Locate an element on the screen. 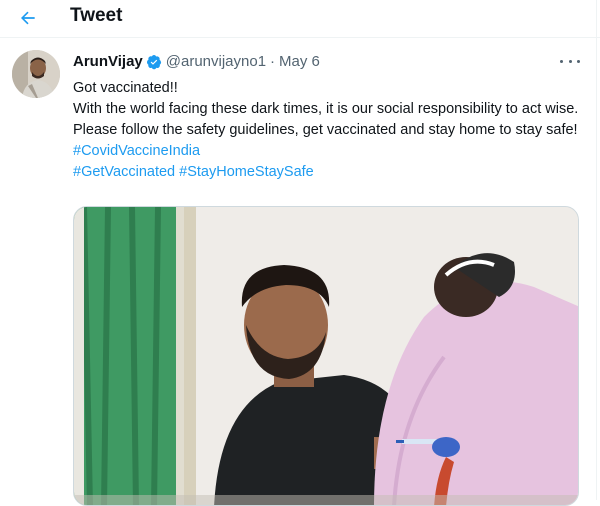  tweet-date: May 6 is located at coordinates (299, 61).